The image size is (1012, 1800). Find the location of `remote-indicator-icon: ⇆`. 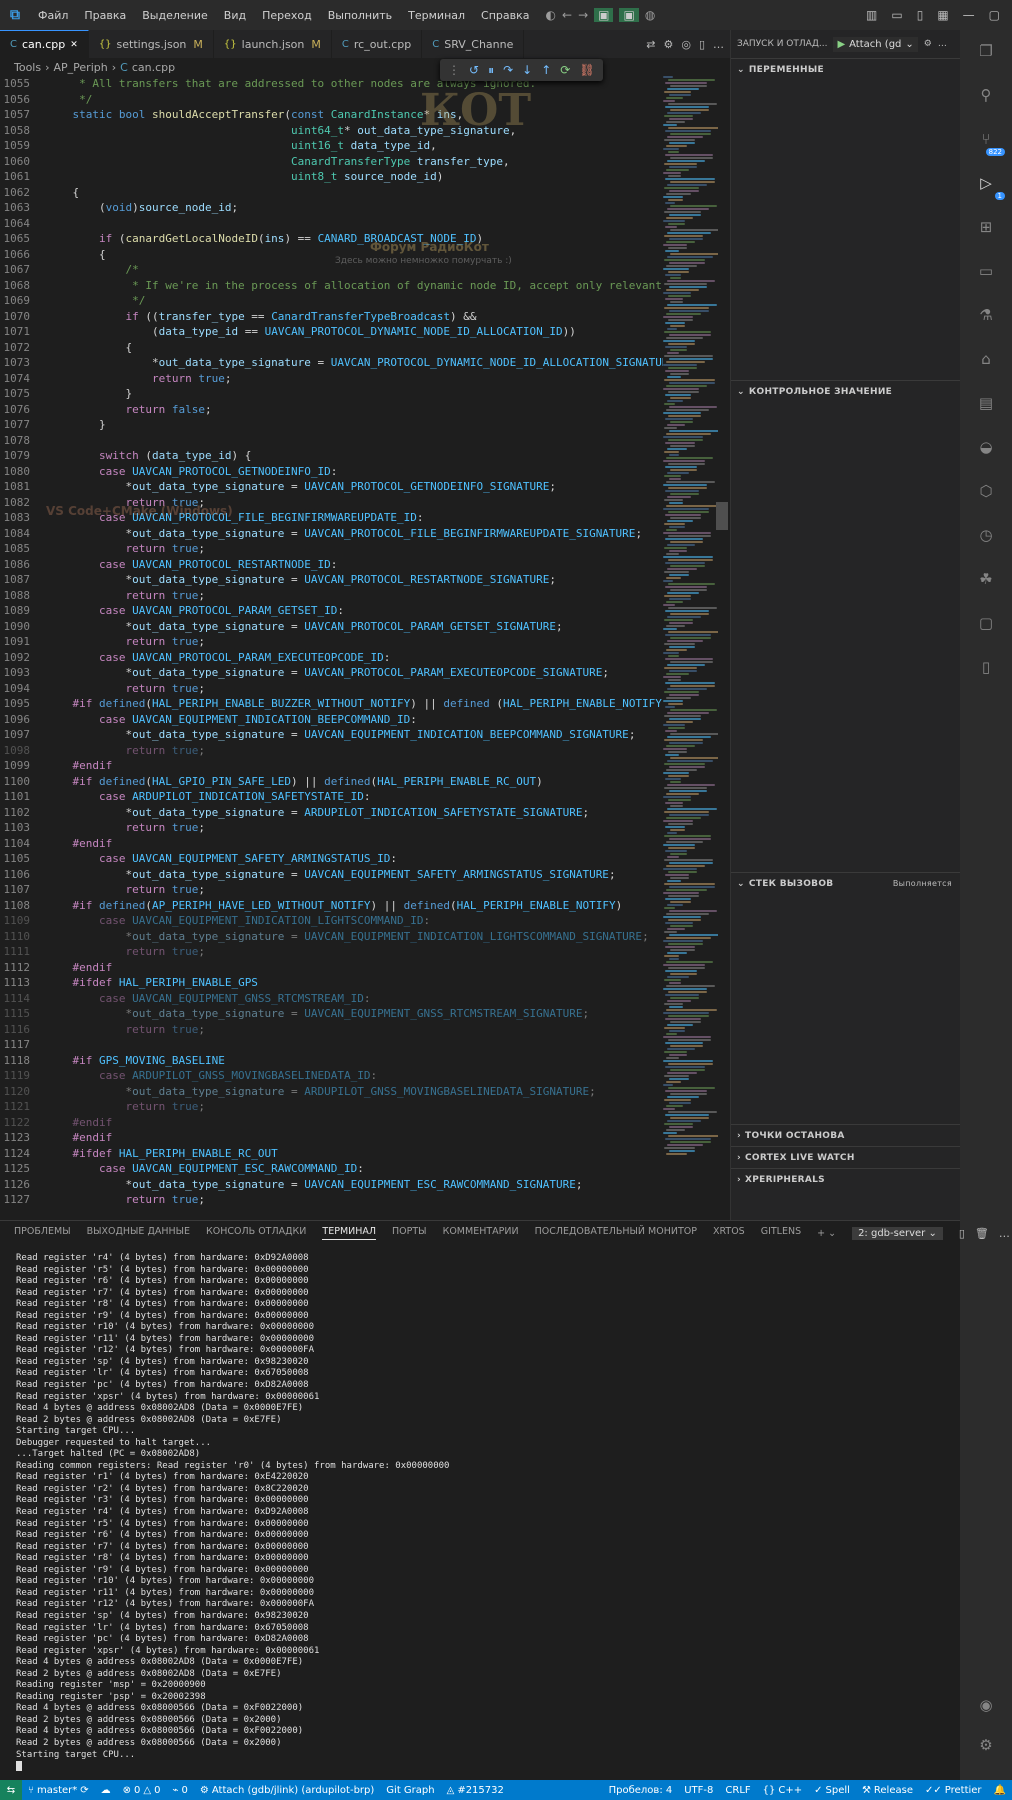

remote-indicator-icon: ⇆ is located at coordinates (11, 1790).